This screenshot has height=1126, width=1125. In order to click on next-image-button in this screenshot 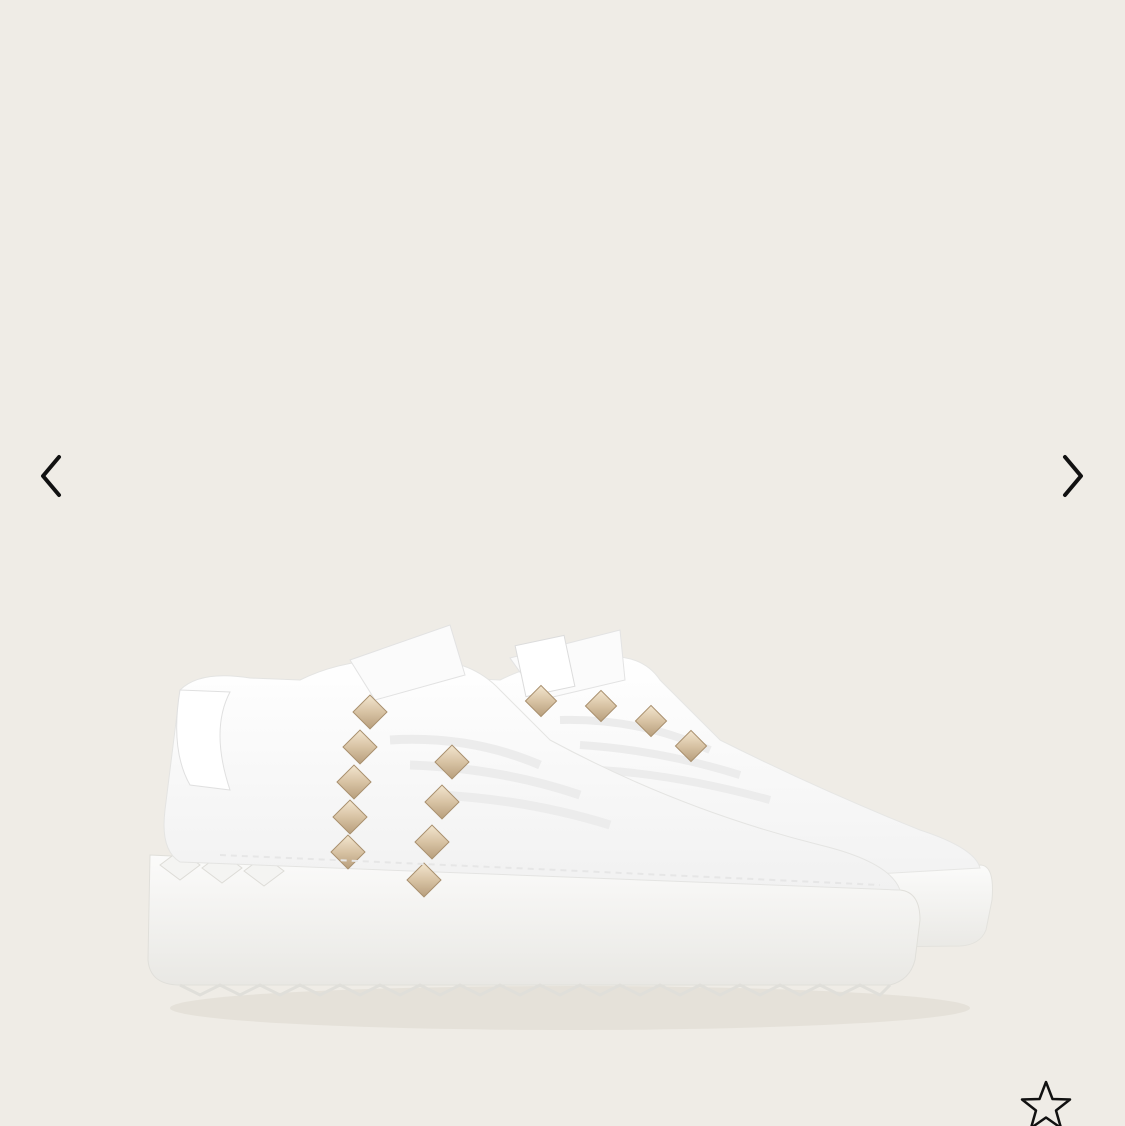, I will do `click(1072, 476)`.